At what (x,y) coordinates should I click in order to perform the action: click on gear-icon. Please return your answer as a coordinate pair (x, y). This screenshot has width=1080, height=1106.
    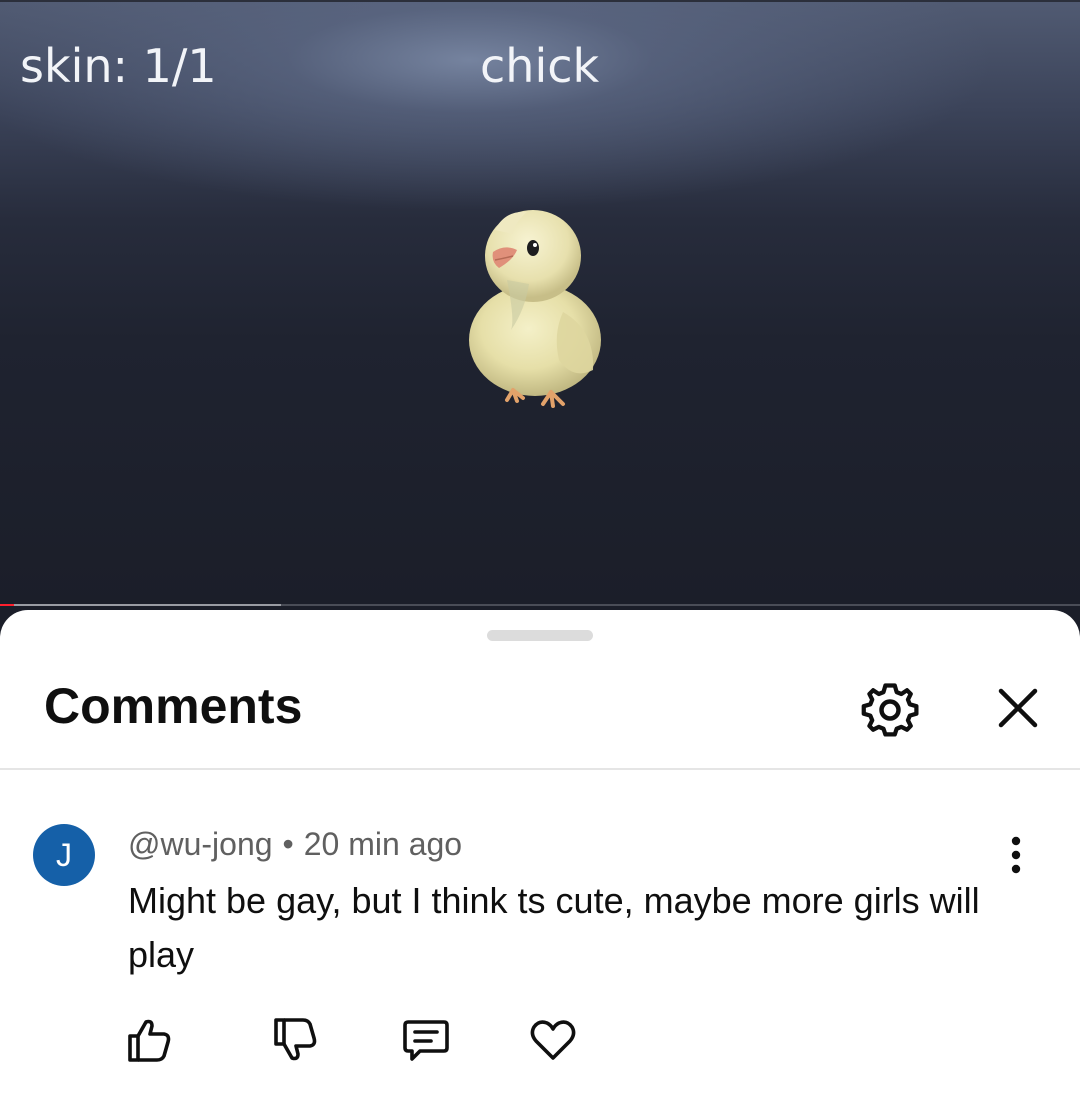
    Looking at the image, I should click on (890, 710).